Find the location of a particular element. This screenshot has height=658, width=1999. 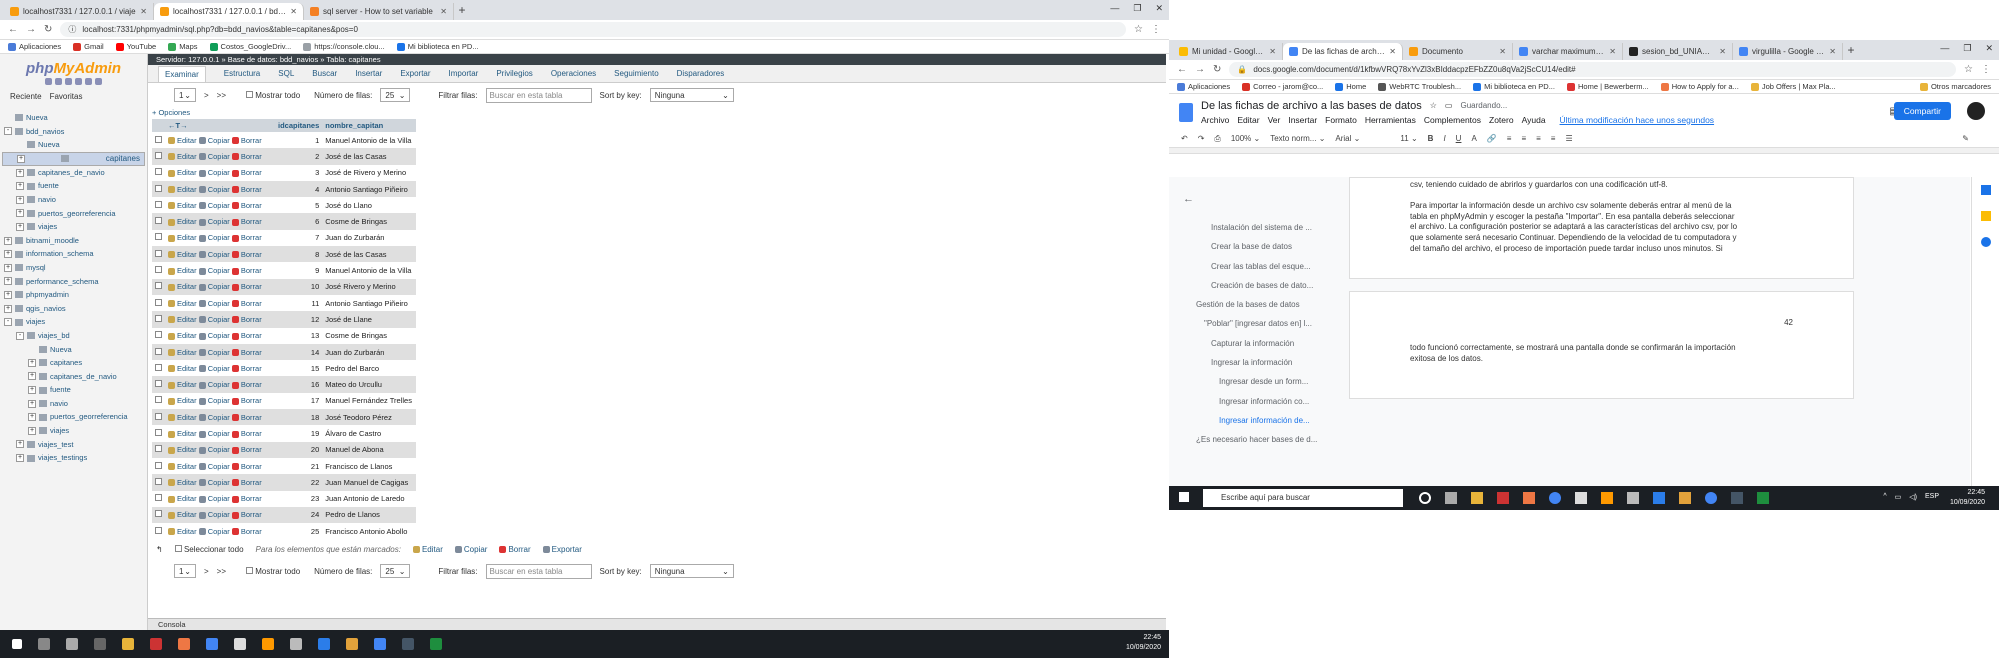

lock-icon: 🔒 is located at coordinates (1242, 69).